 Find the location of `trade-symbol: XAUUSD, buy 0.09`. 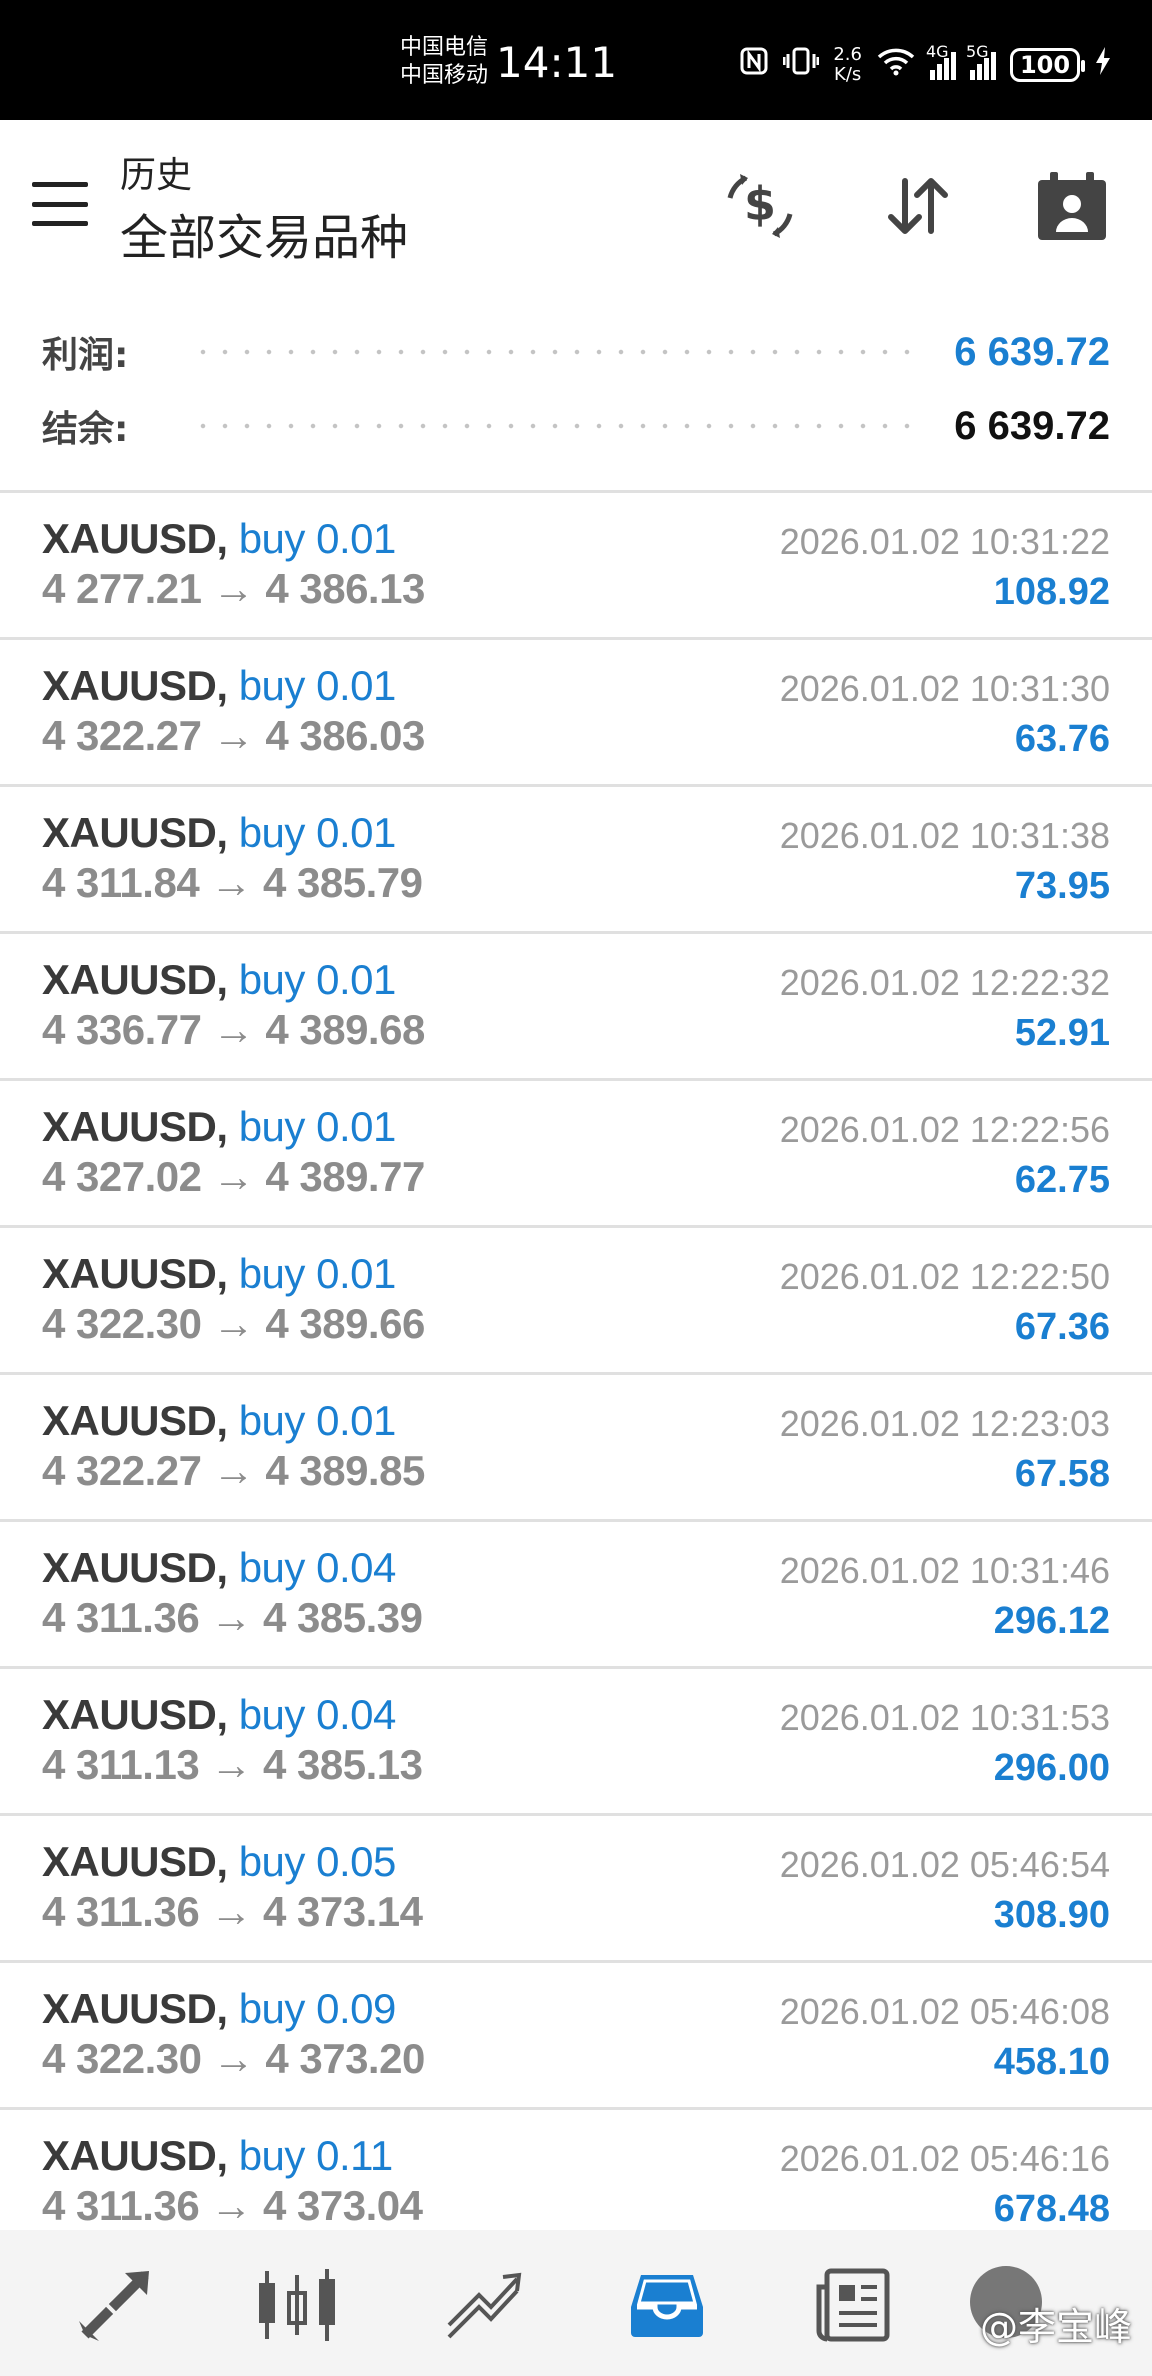

trade-symbol: XAUUSD, buy 0.09 is located at coordinates (219, 2009).